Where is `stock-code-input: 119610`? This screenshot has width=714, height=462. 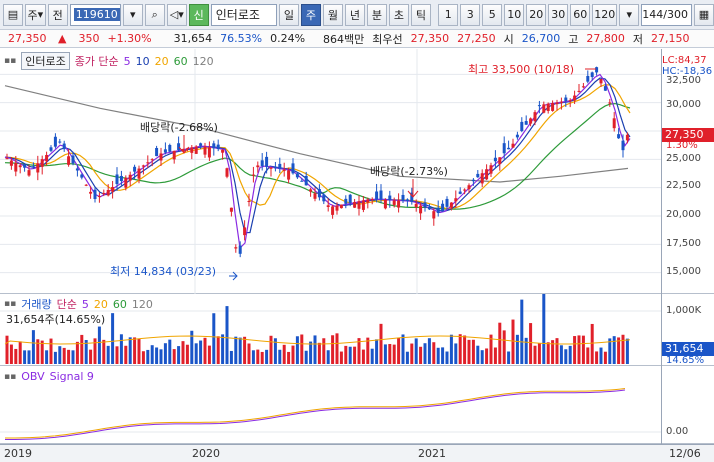
stock-code-input: 119610 is located at coordinates (95, 14).